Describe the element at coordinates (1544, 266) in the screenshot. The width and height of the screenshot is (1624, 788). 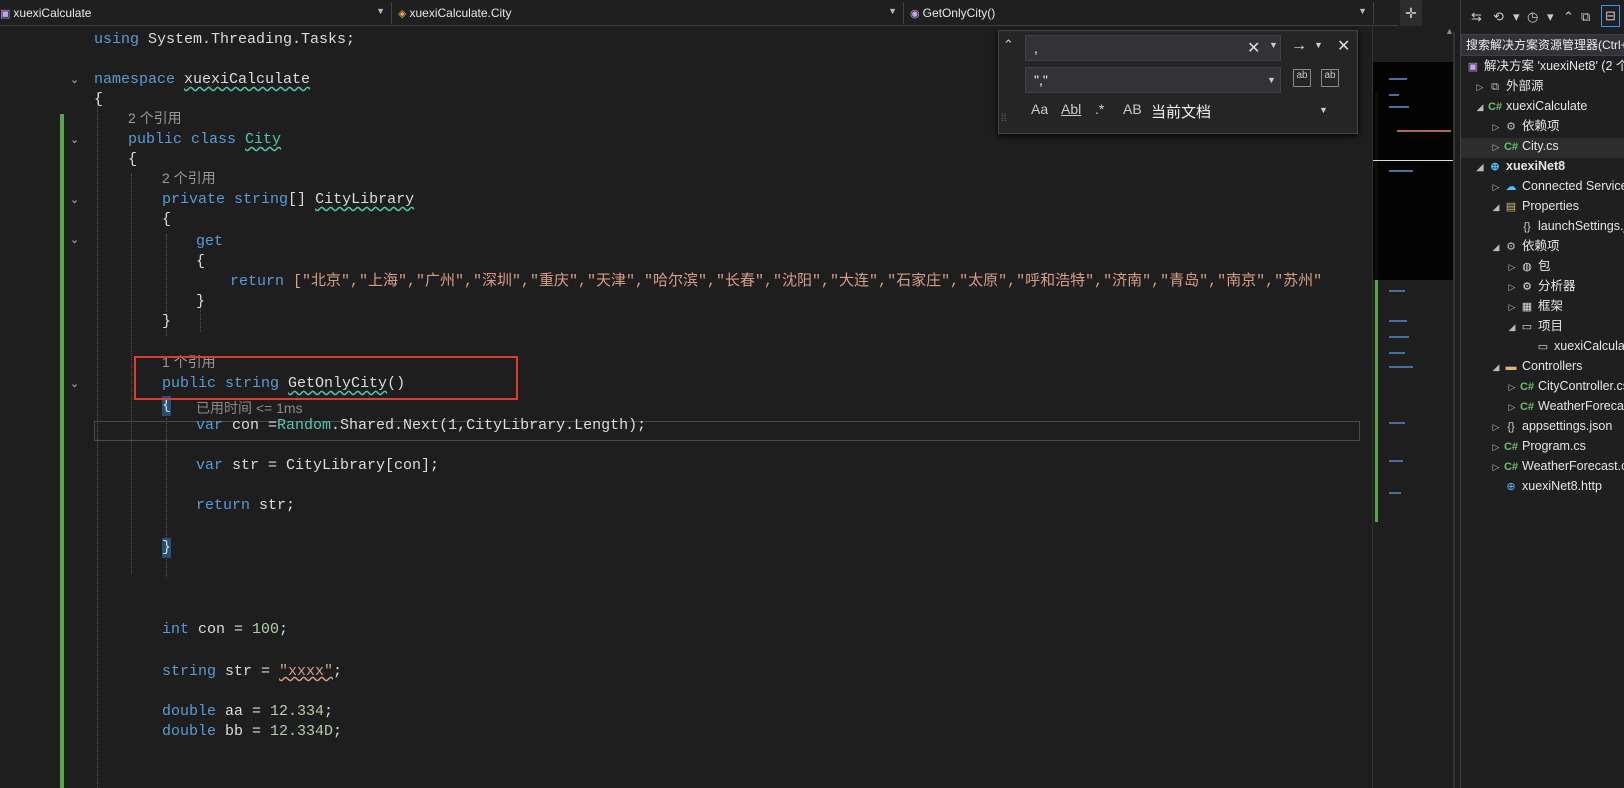
I see `tree-item-label: 包` at that location.